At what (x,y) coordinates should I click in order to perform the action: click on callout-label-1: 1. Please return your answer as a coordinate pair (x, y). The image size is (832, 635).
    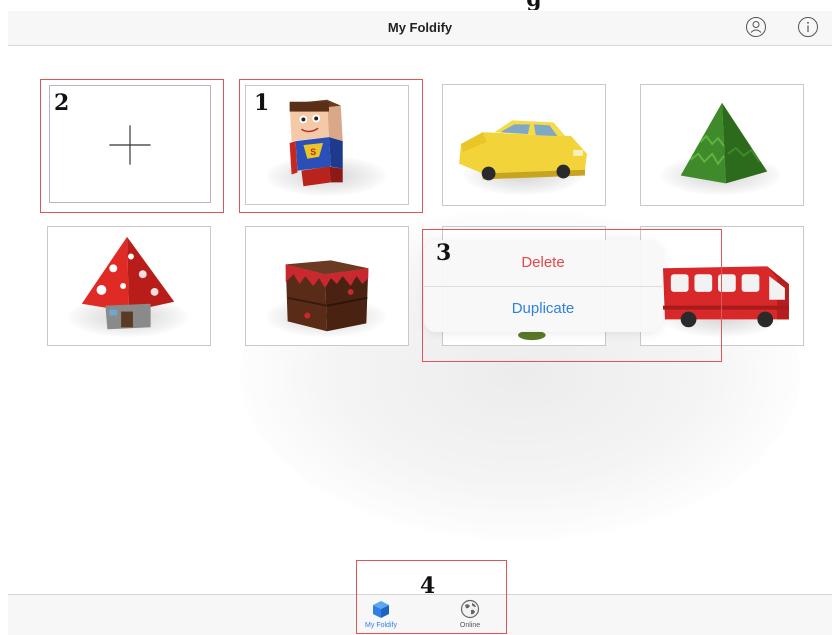
    Looking at the image, I should click on (262, 103).